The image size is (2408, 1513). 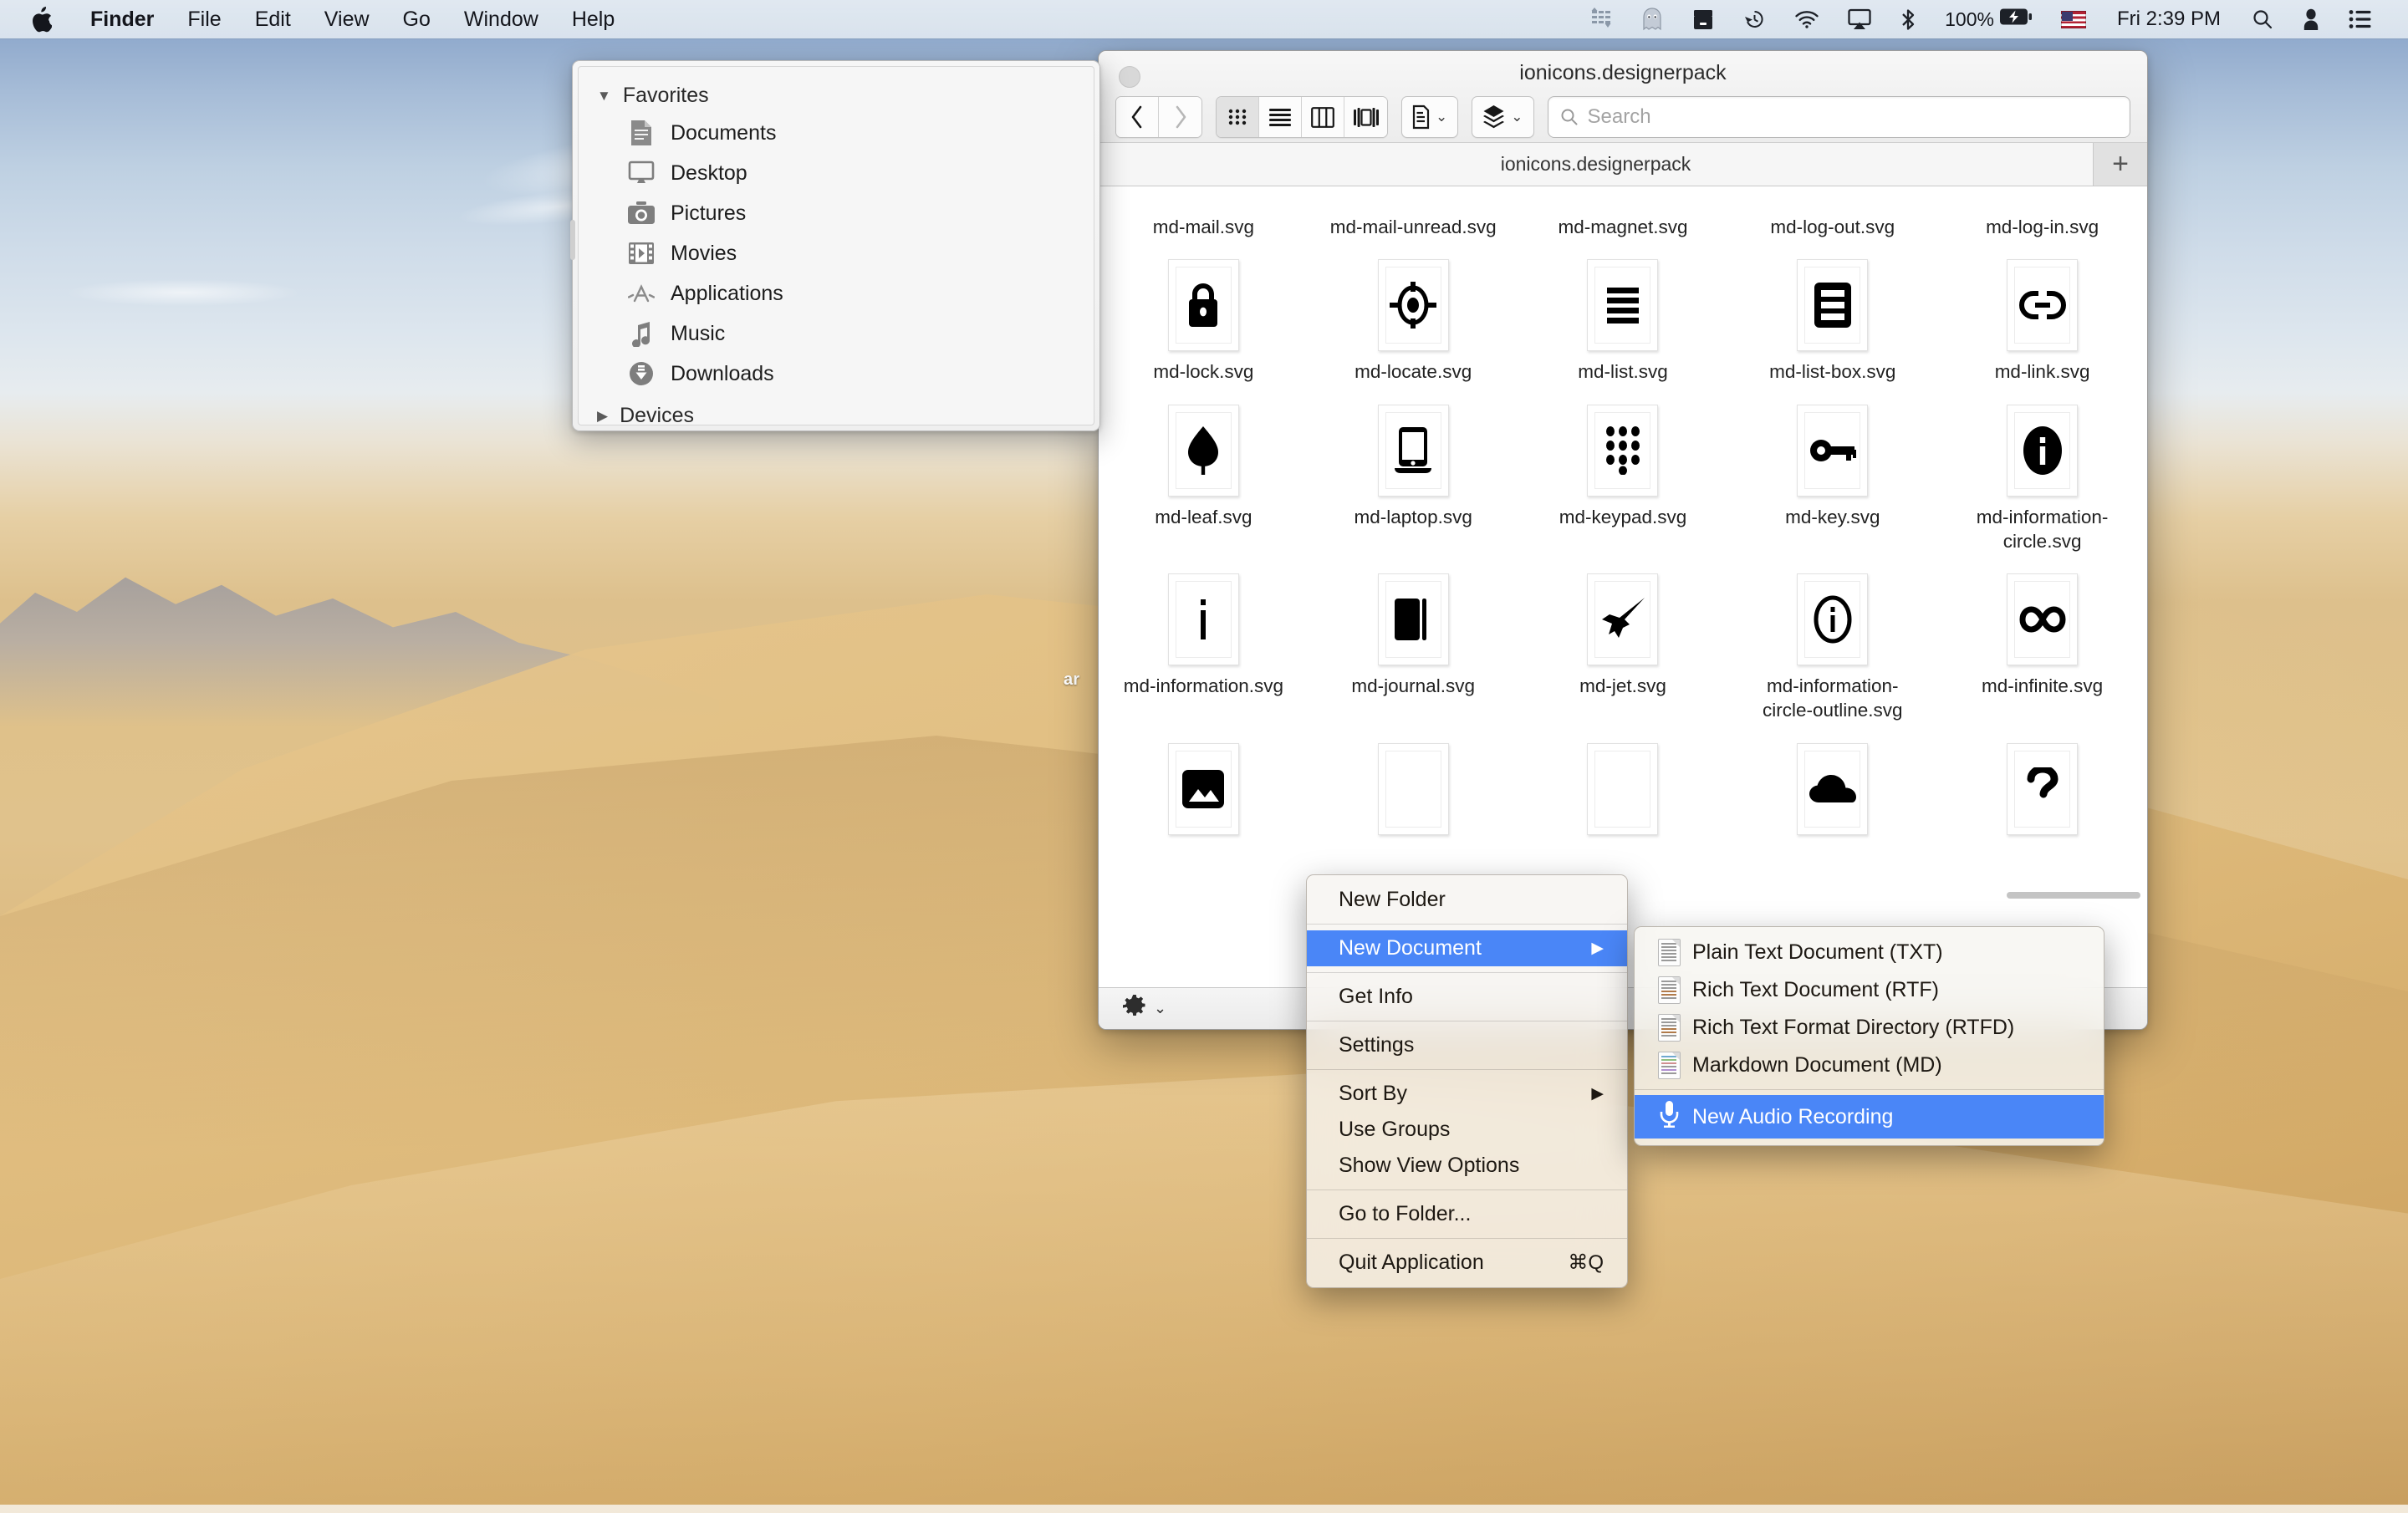 What do you see at coordinates (1160, 1009) in the screenshot?
I see `chevron-down-icon: ⌄` at bounding box center [1160, 1009].